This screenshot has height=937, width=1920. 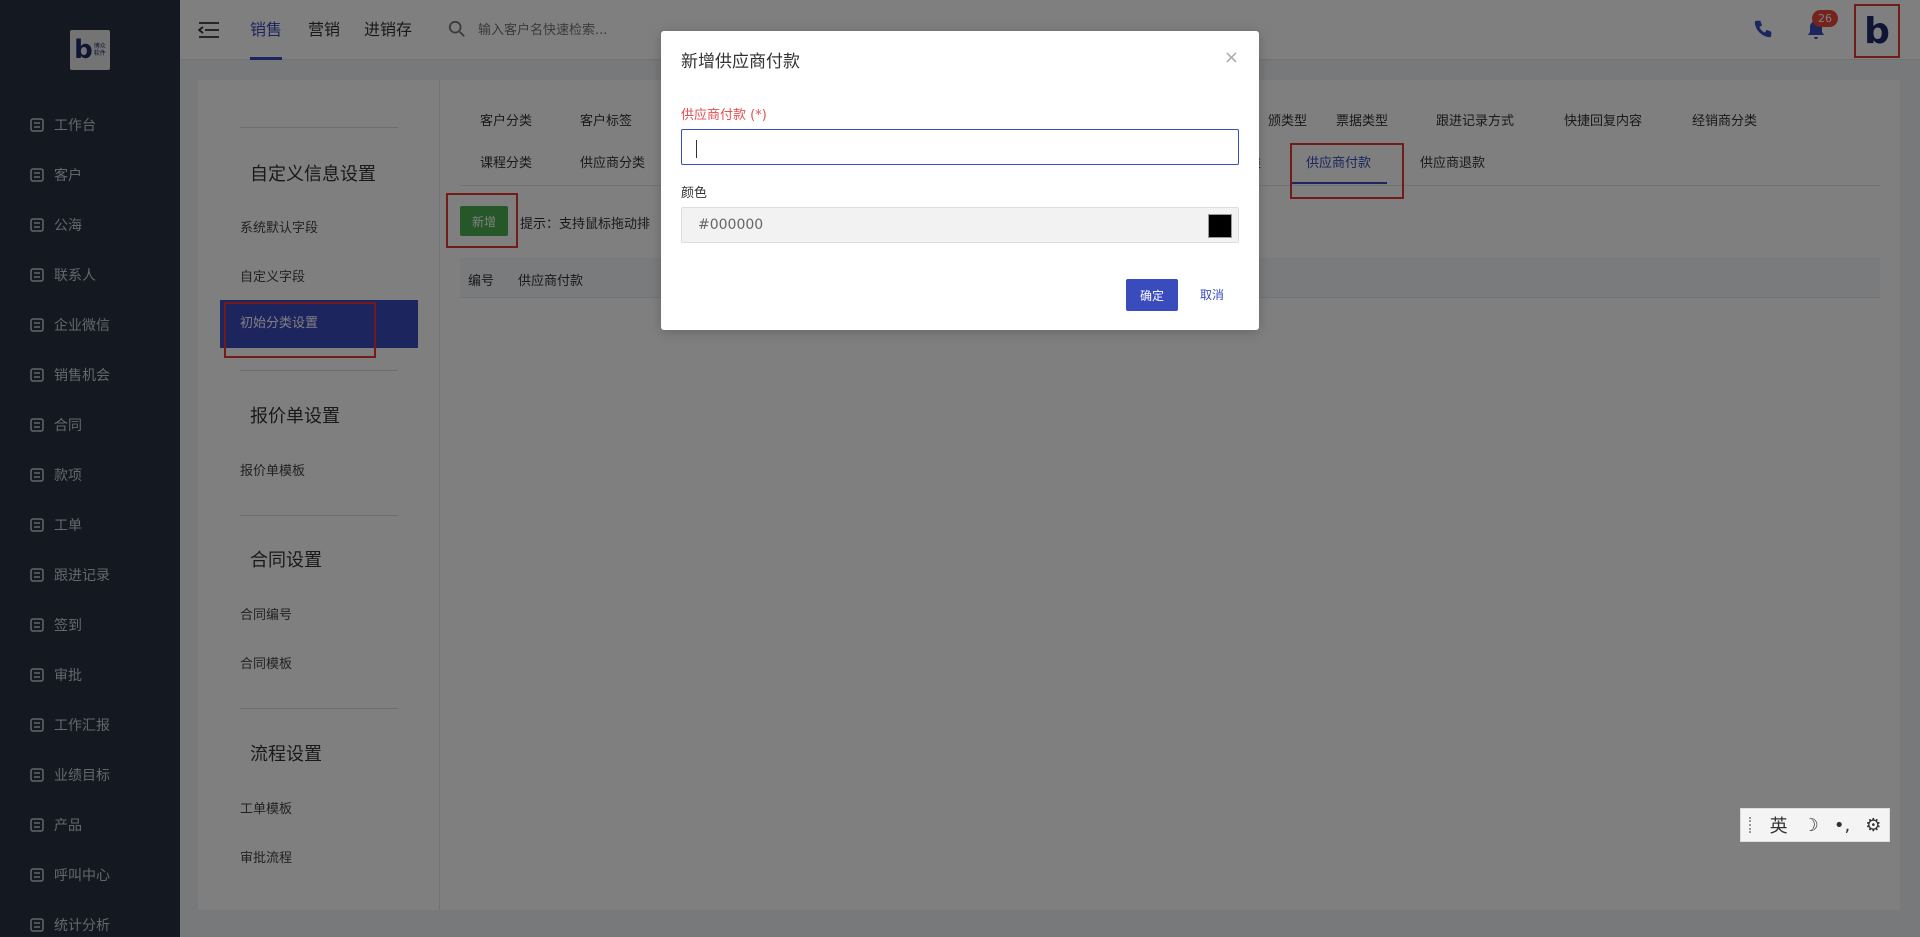 What do you see at coordinates (731, 225) in the screenshot?
I see `color-value: #000000` at bounding box center [731, 225].